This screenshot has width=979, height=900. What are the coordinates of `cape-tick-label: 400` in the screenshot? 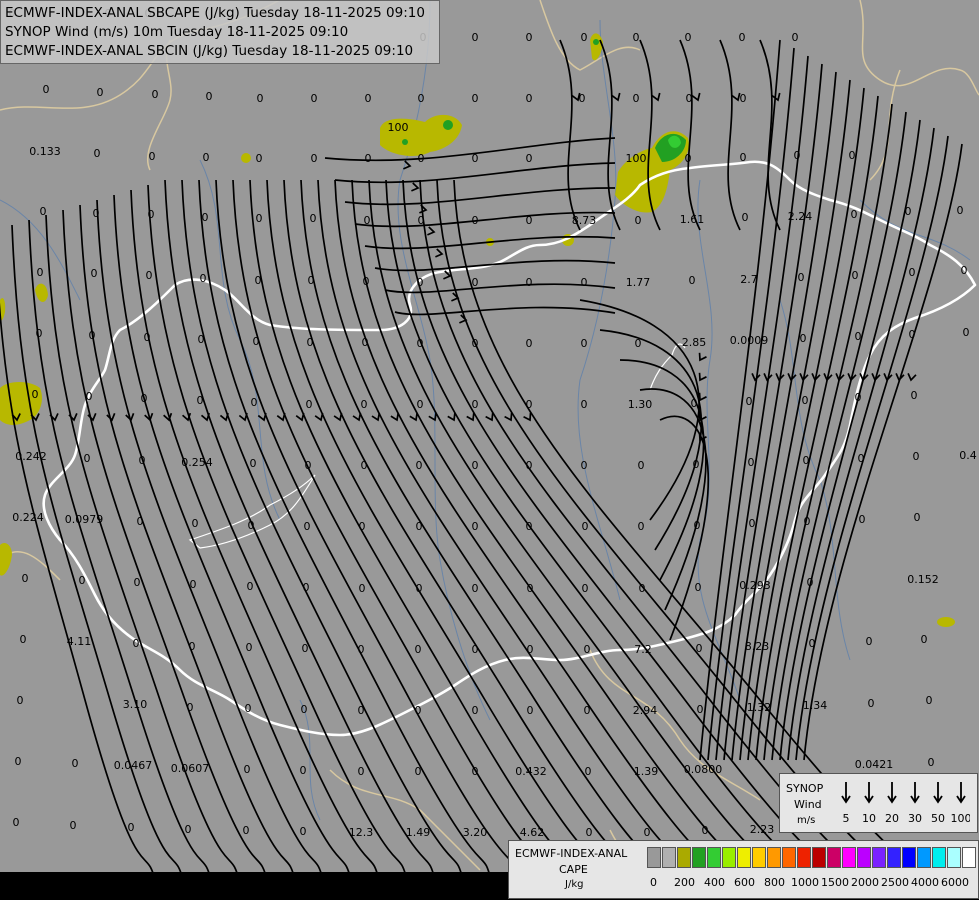 It's located at (714, 882).